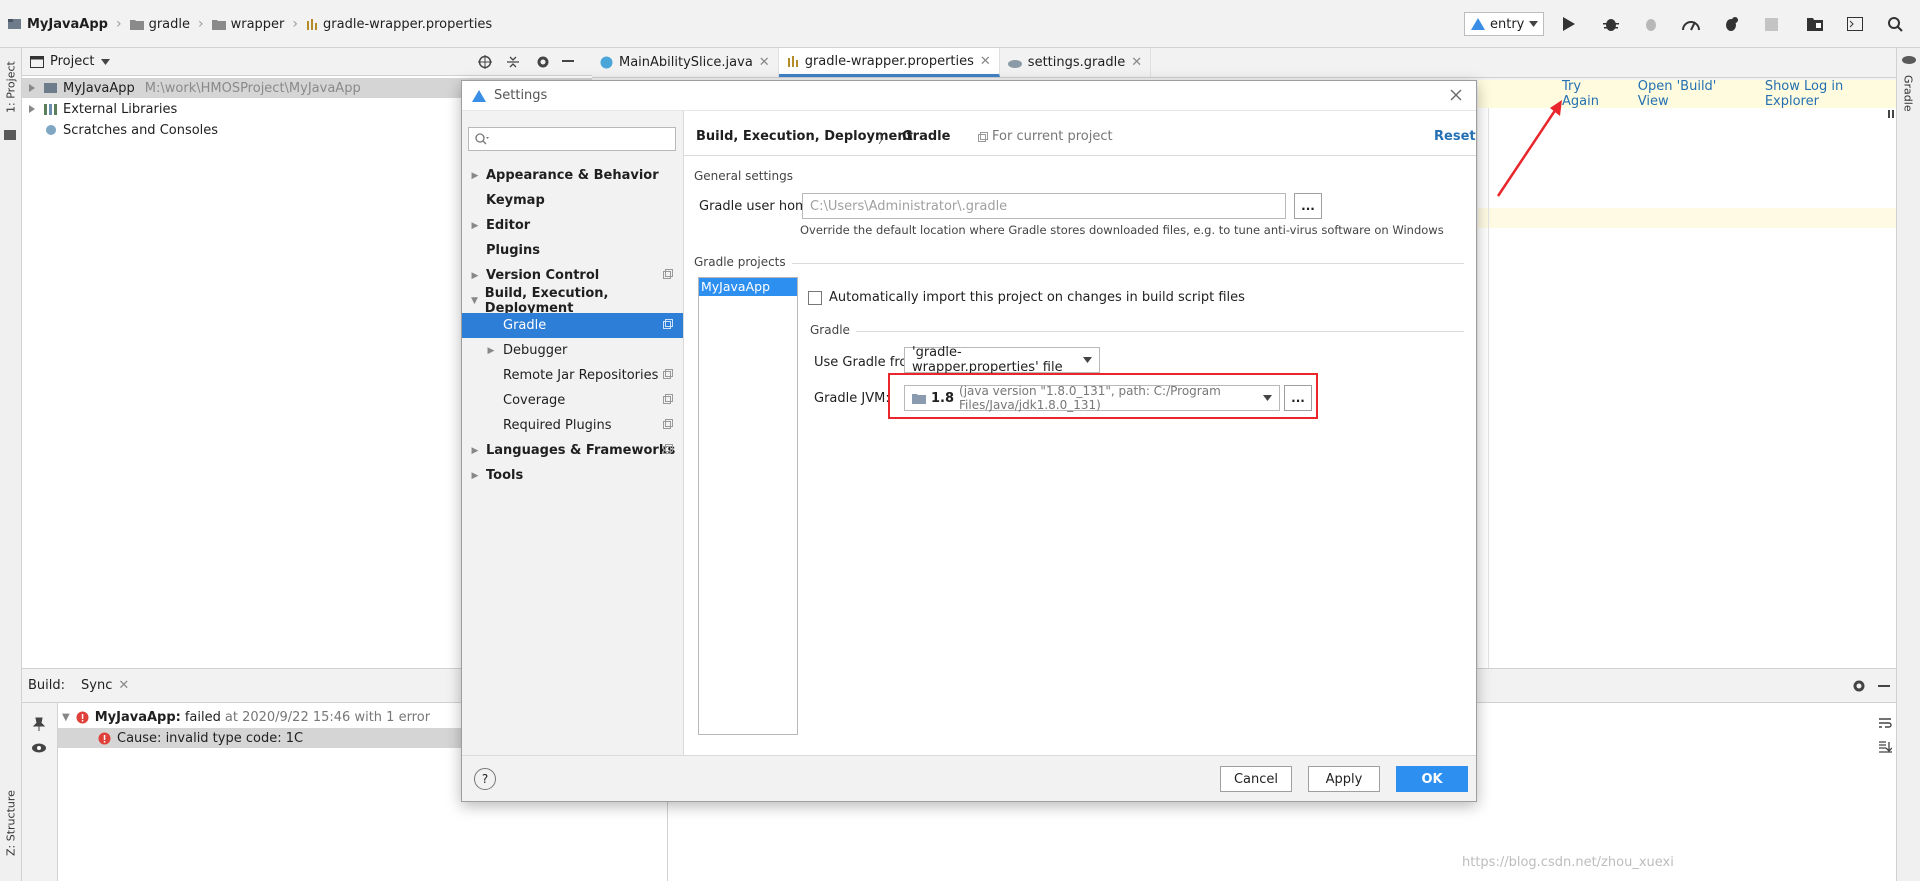  What do you see at coordinates (1591, 94) in the screenshot?
I see `try-again-link: Try Again` at bounding box center [1591, 94].